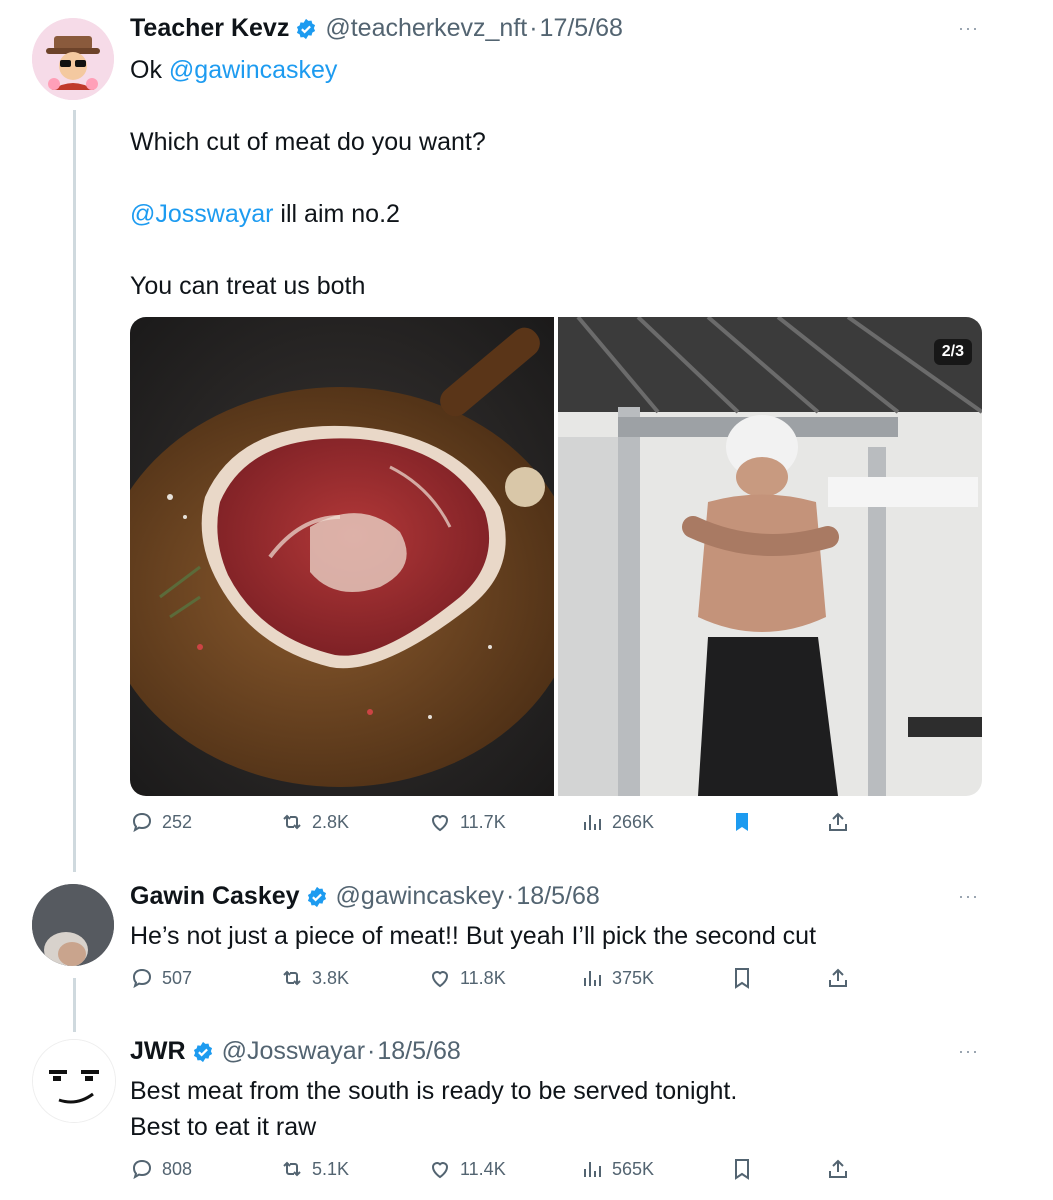 This screenshot has height=1200, width=1053. What do you see at coordinates (201, 214) in the screenshot?
I see `mention-link: @Josswayar` at bounding box center [201, 214].